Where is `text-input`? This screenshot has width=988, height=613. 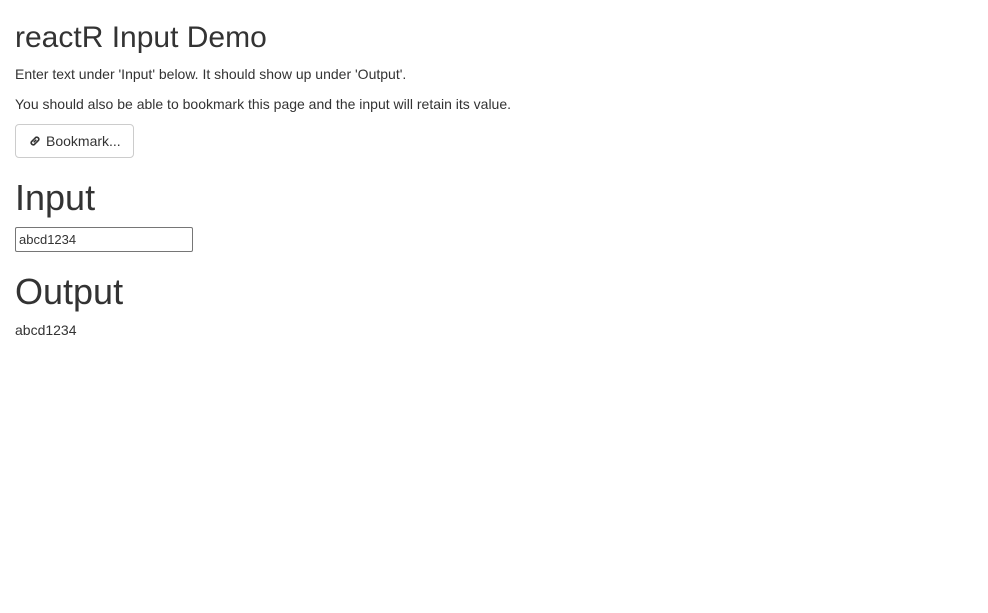 text-input is located at coordinates (104, 239).